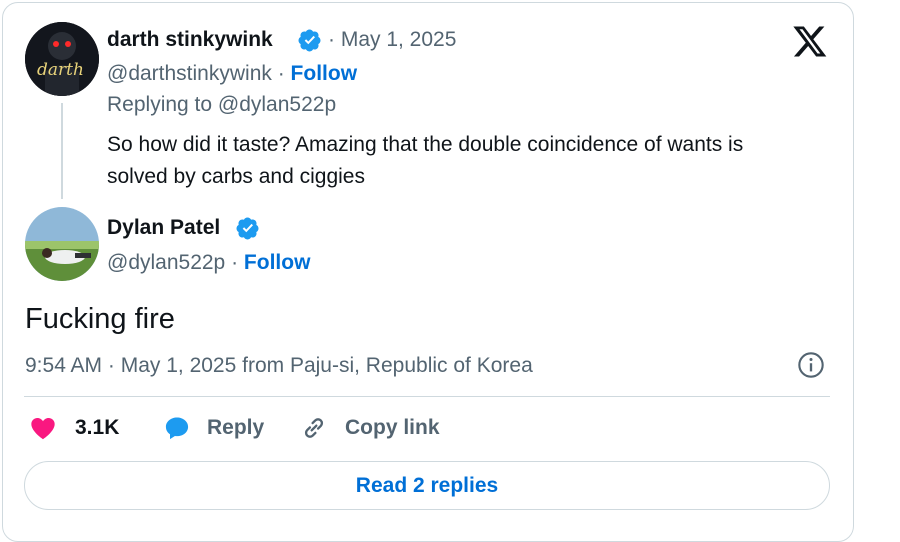 Image resolution: width=900 pixels, height=542 pixels. I want to click on link-icon, so click(314, 428).